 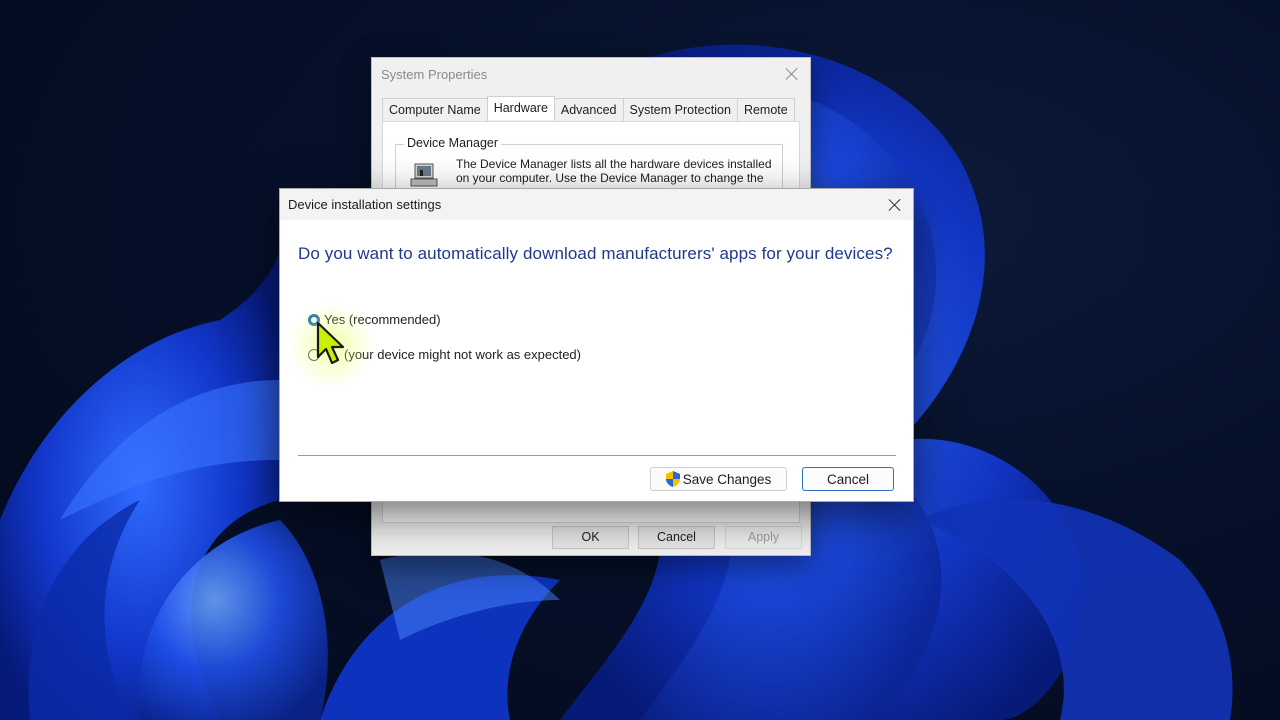 What do you see at coordinates (462, 354) in the screenshot?
I see `option-label: (your device might not work as expected)` at bounding box center [462, 354].